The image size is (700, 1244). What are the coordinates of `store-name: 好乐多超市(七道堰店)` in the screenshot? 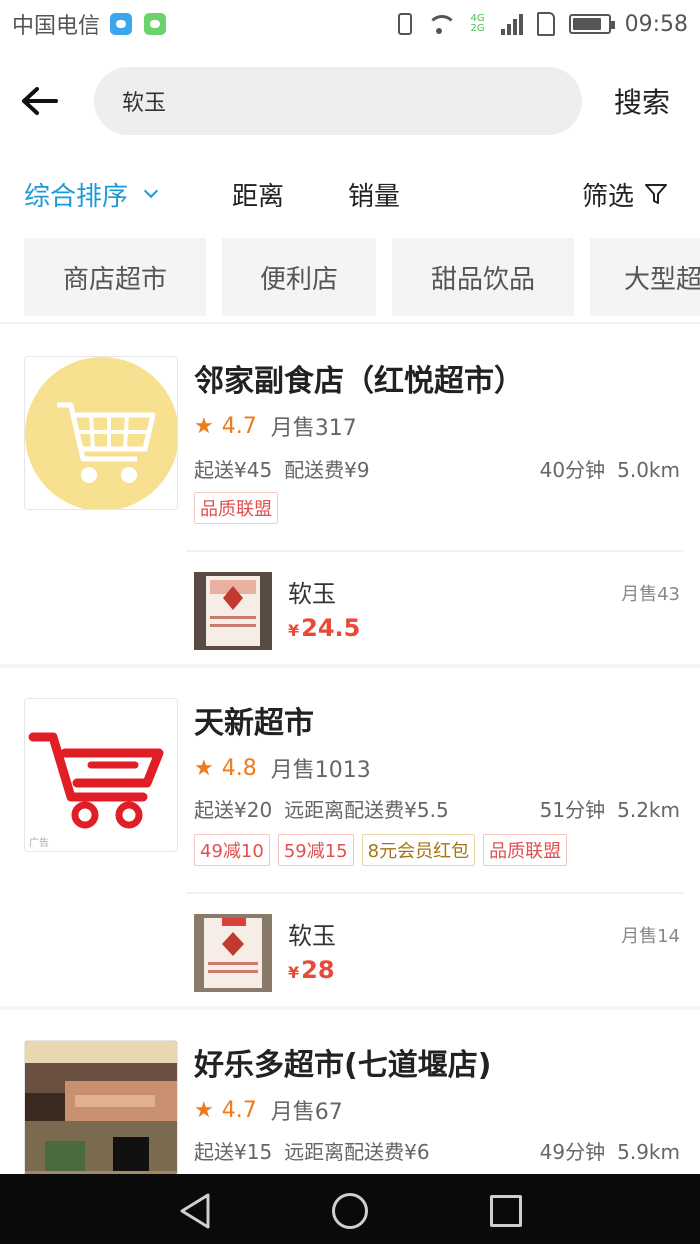 It's located at (343, 1065).